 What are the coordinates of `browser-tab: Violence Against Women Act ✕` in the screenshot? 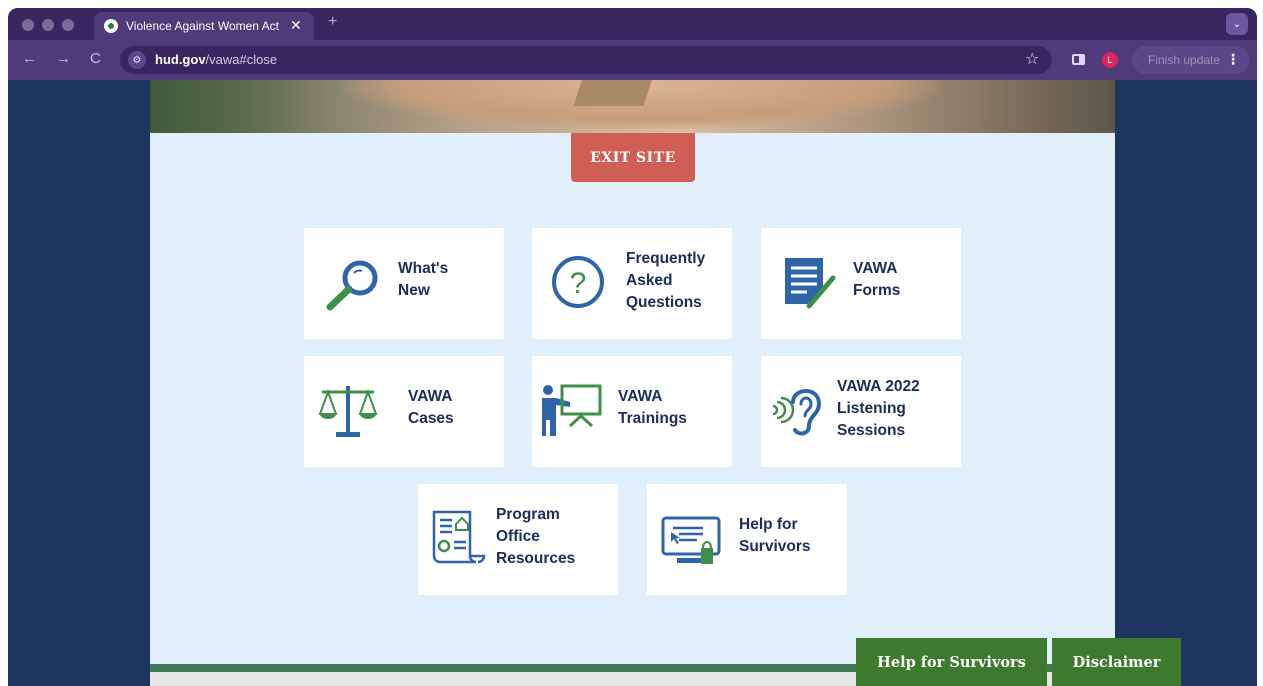 It's located at (204, 26).